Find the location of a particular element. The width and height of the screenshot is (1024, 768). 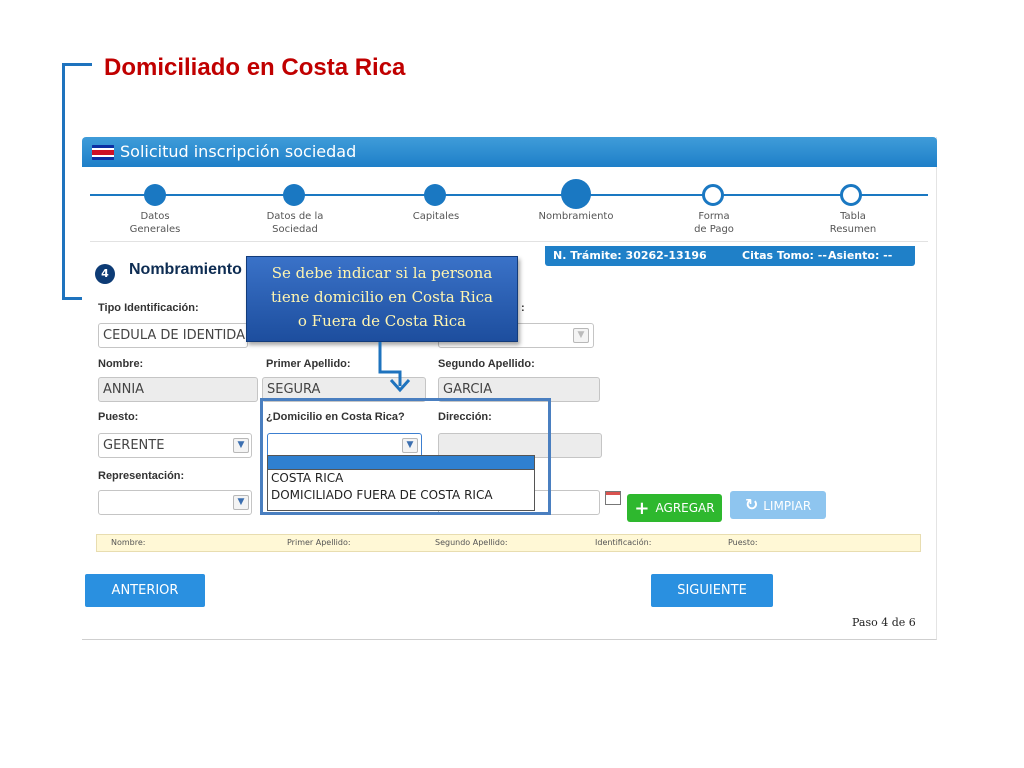

representacion-label: Representación: is located at coordinates (141, 476).